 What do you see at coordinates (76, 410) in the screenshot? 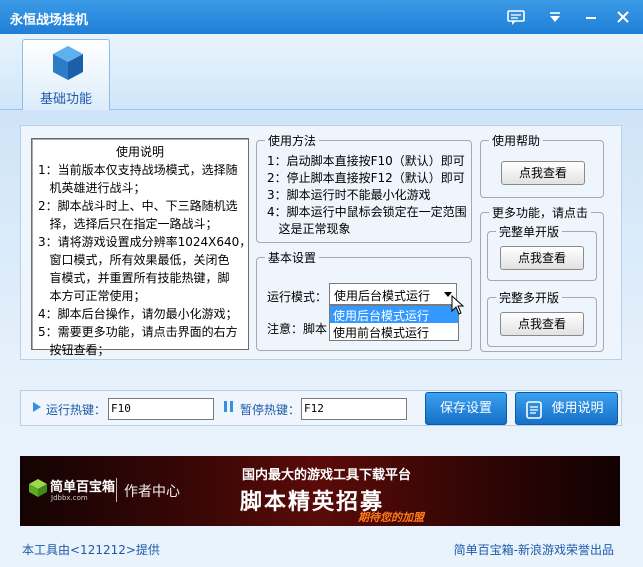
I see `run-hotkey-label: 运行热键：` at bounding box center [76, 410].